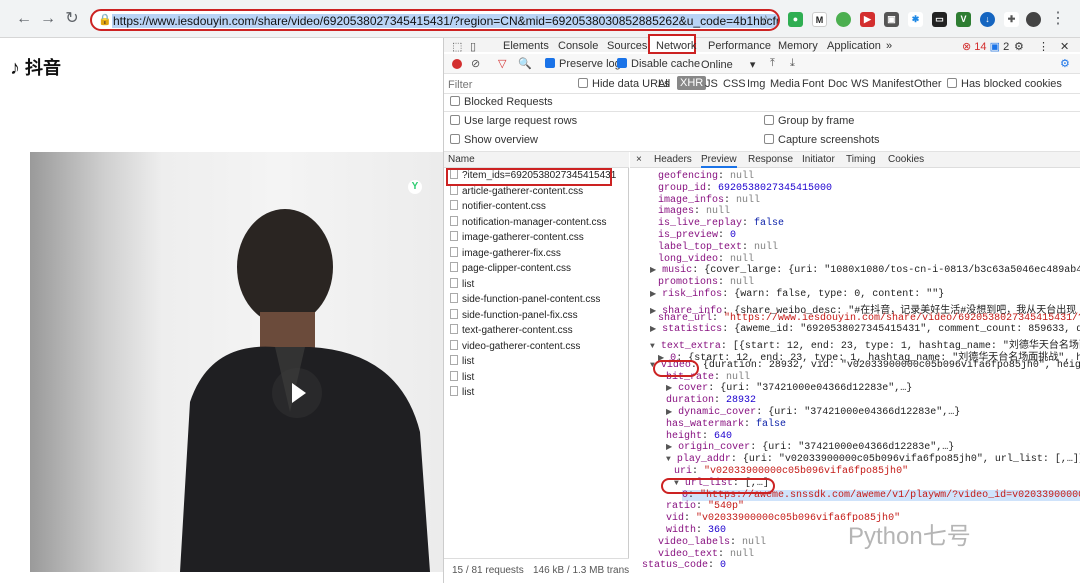  What do you see at coordinates (526, 46) in the screenshot?
I see `tab-elements: Elements` at bounding box center [526, 46].